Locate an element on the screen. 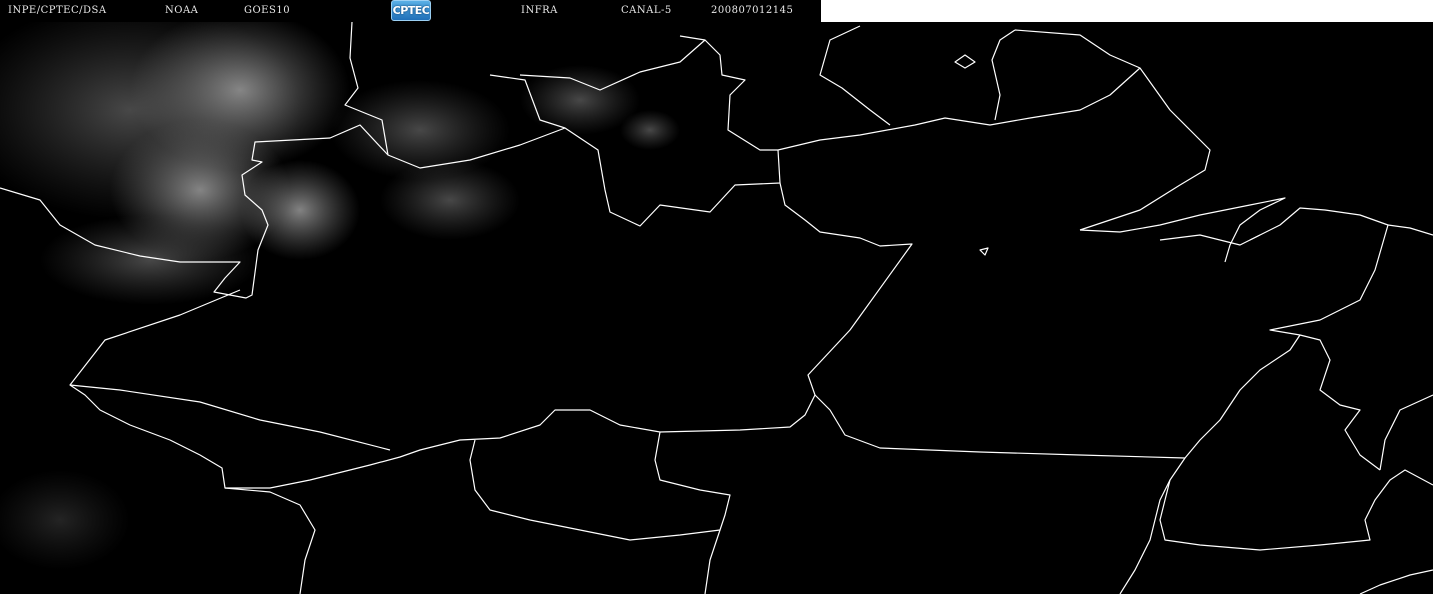 The width and height of the screenshot is (1433, 594). timestamp-label: 200807012145 is located at coordinates (752, 10).